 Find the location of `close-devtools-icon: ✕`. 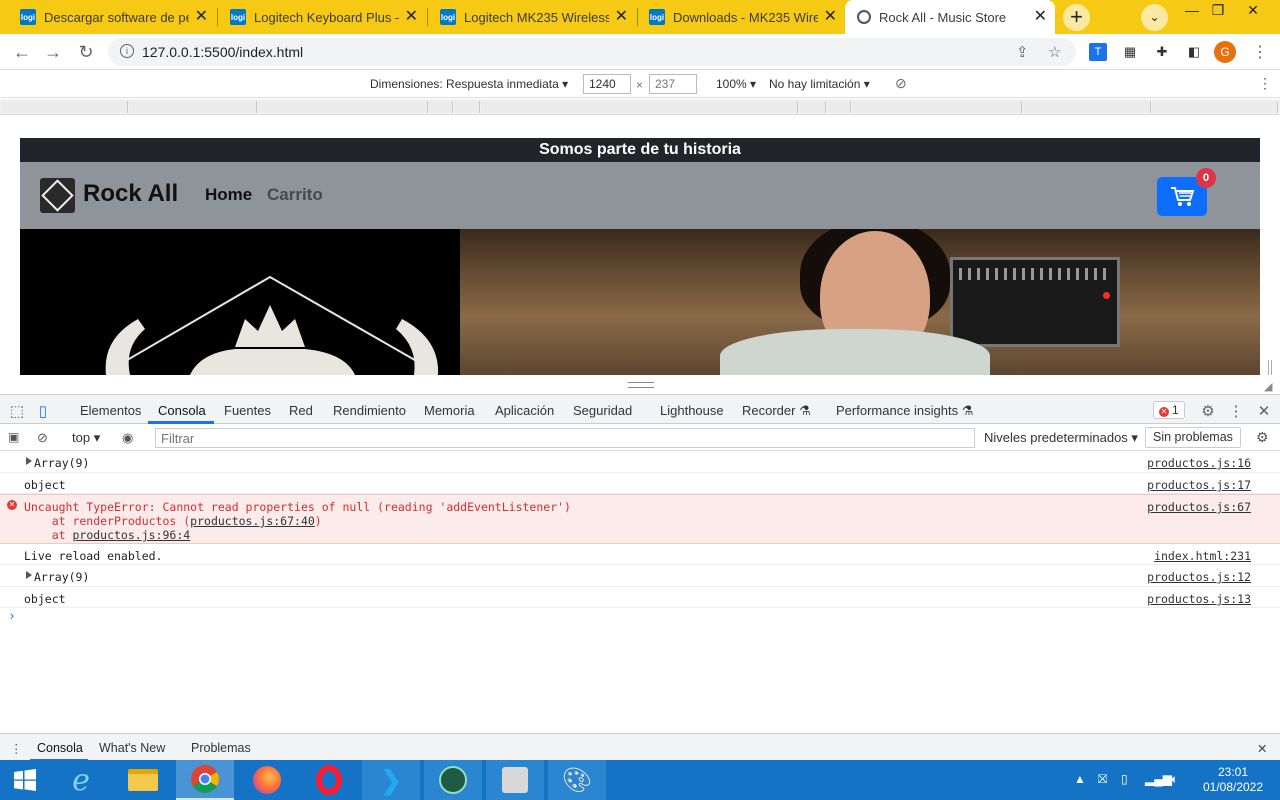

close-devtools-icon: ✕ is located at coordinates (1264, 411).